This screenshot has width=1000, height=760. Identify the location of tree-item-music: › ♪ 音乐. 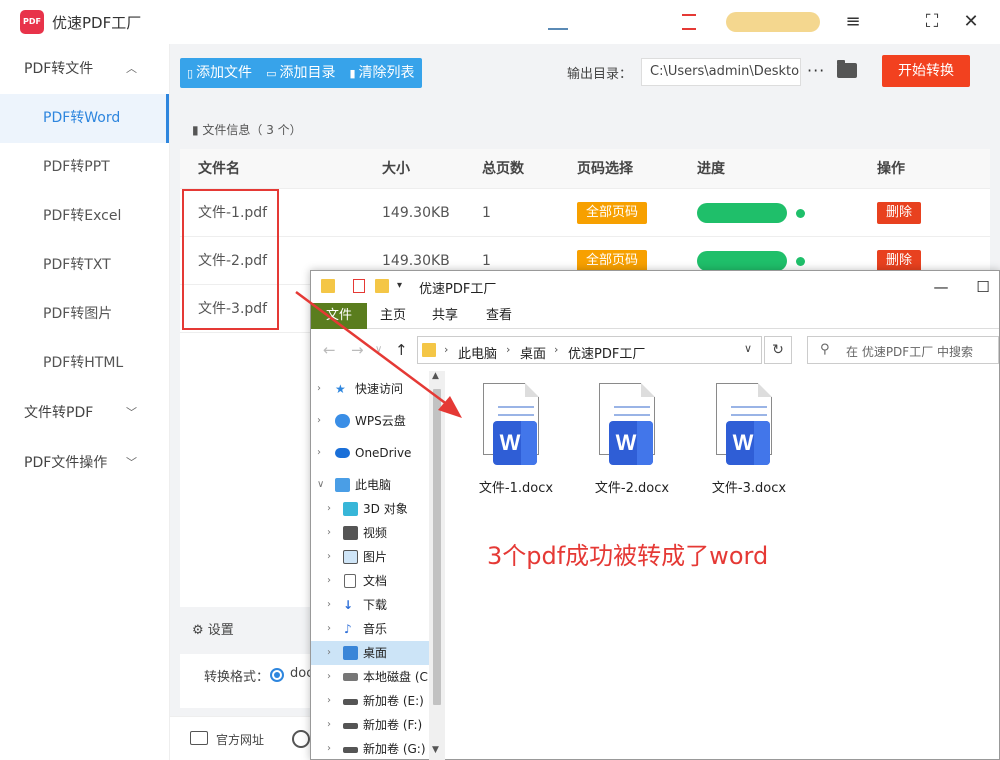
(370, 629).